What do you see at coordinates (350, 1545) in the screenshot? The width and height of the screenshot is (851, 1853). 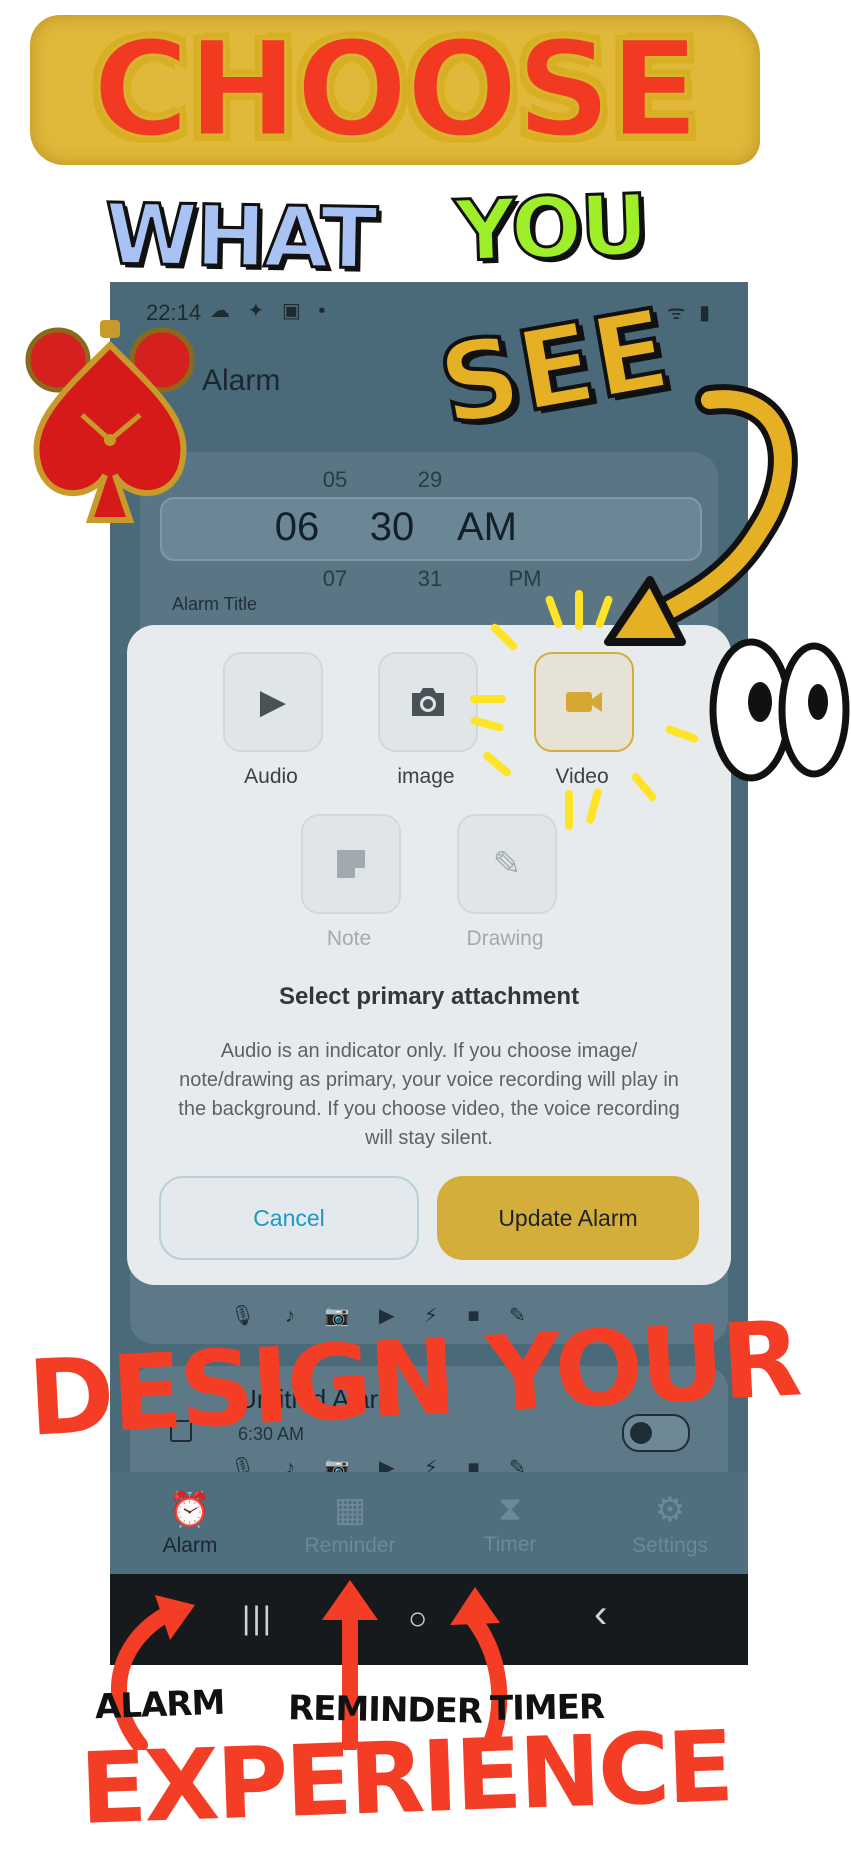 I see `nav-label-reminder: Reminder` at bounding box center [350, 1545].